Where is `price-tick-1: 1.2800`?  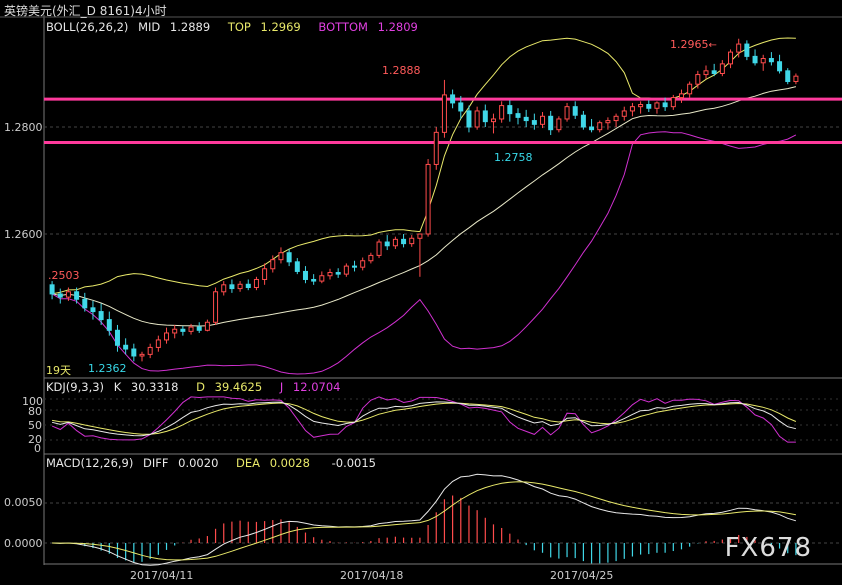 price-tick-1: 1.2800 is located at coordinates (23, 127).